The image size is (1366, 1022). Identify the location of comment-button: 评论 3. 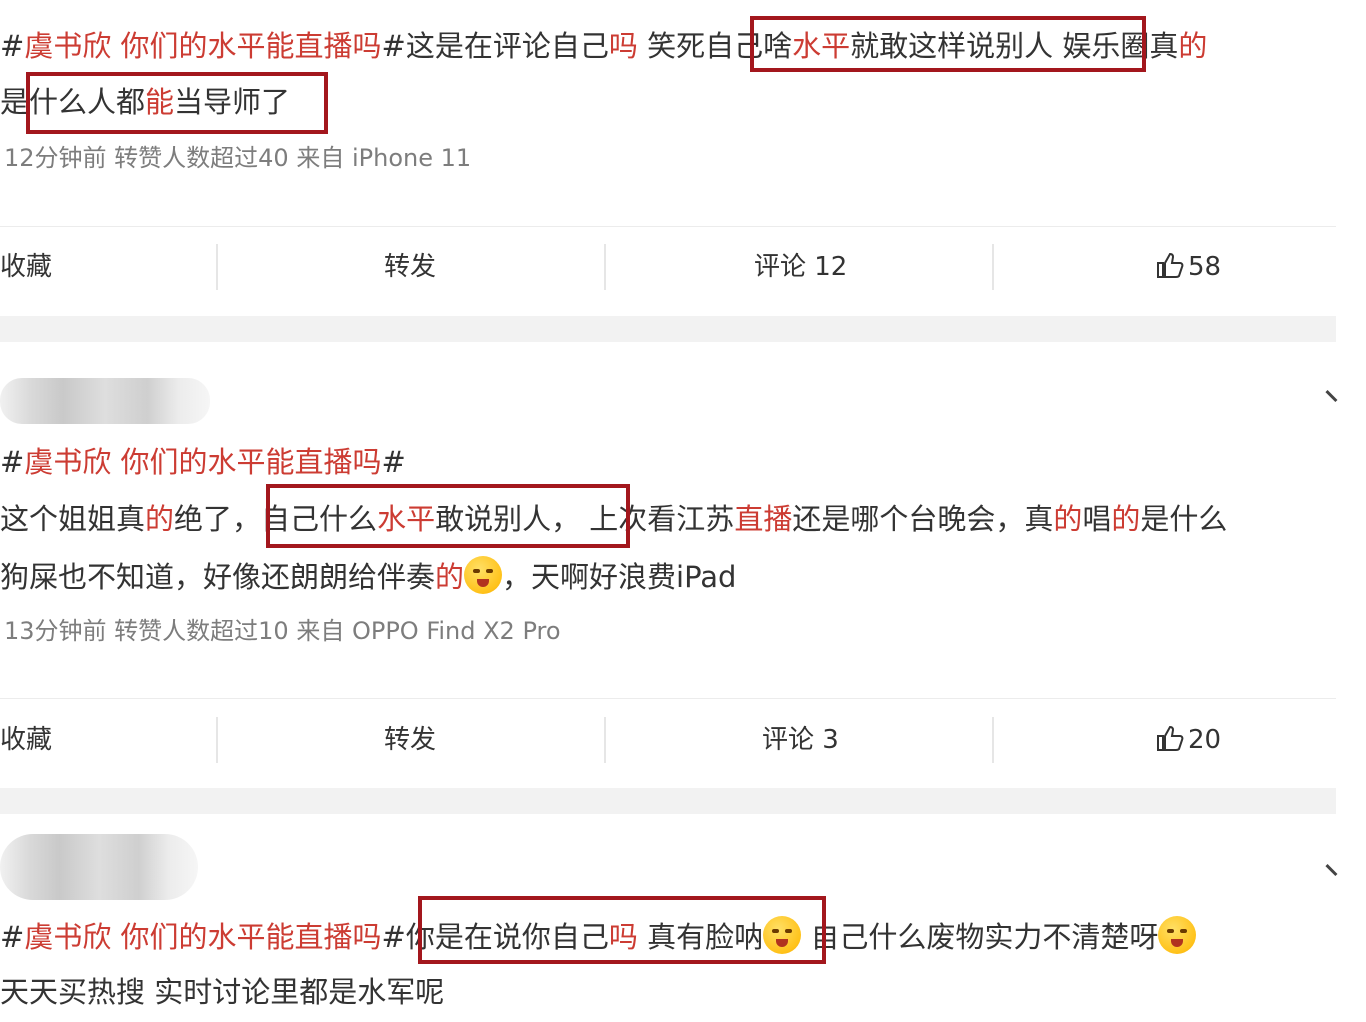
(800, 740).